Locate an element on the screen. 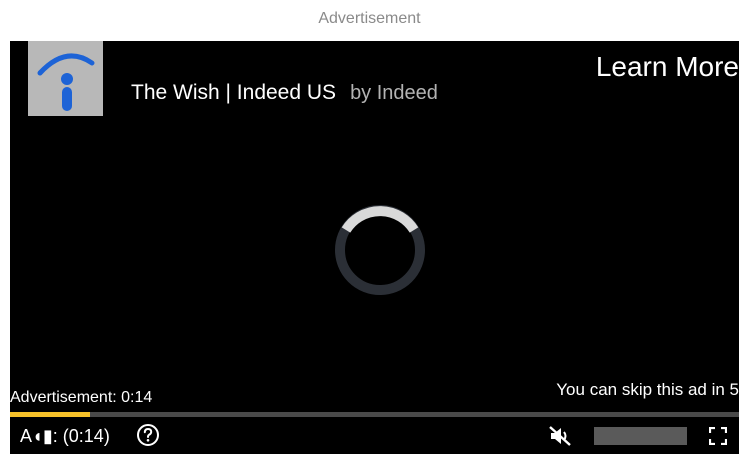  indeed-logo is located at coordinates (65, 78).